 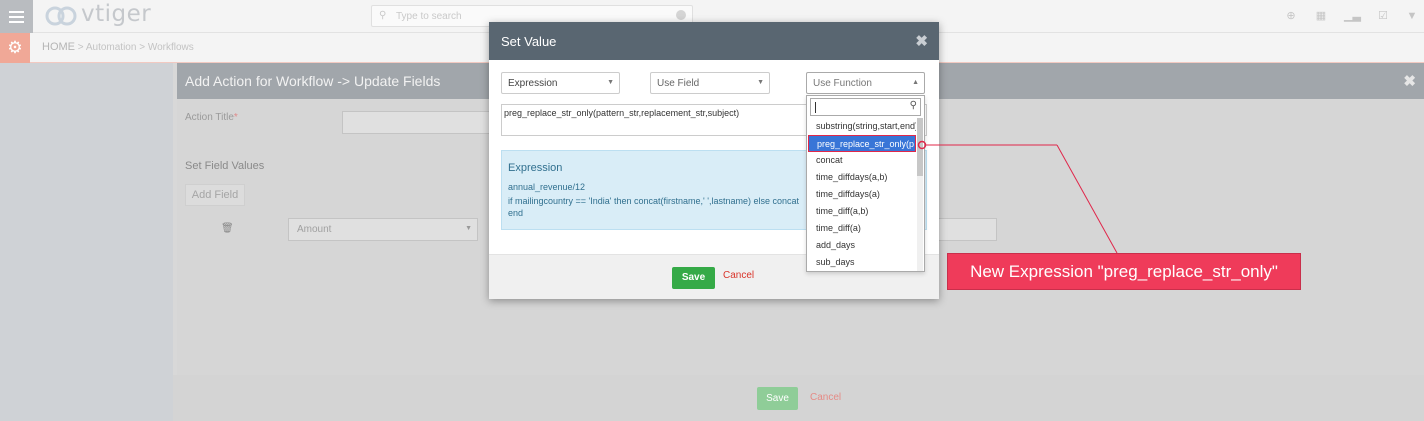 What do you see at coordinates (681, 15) in the screenshot?
I see `clear-search-icon` at bounding box center [681, 15].